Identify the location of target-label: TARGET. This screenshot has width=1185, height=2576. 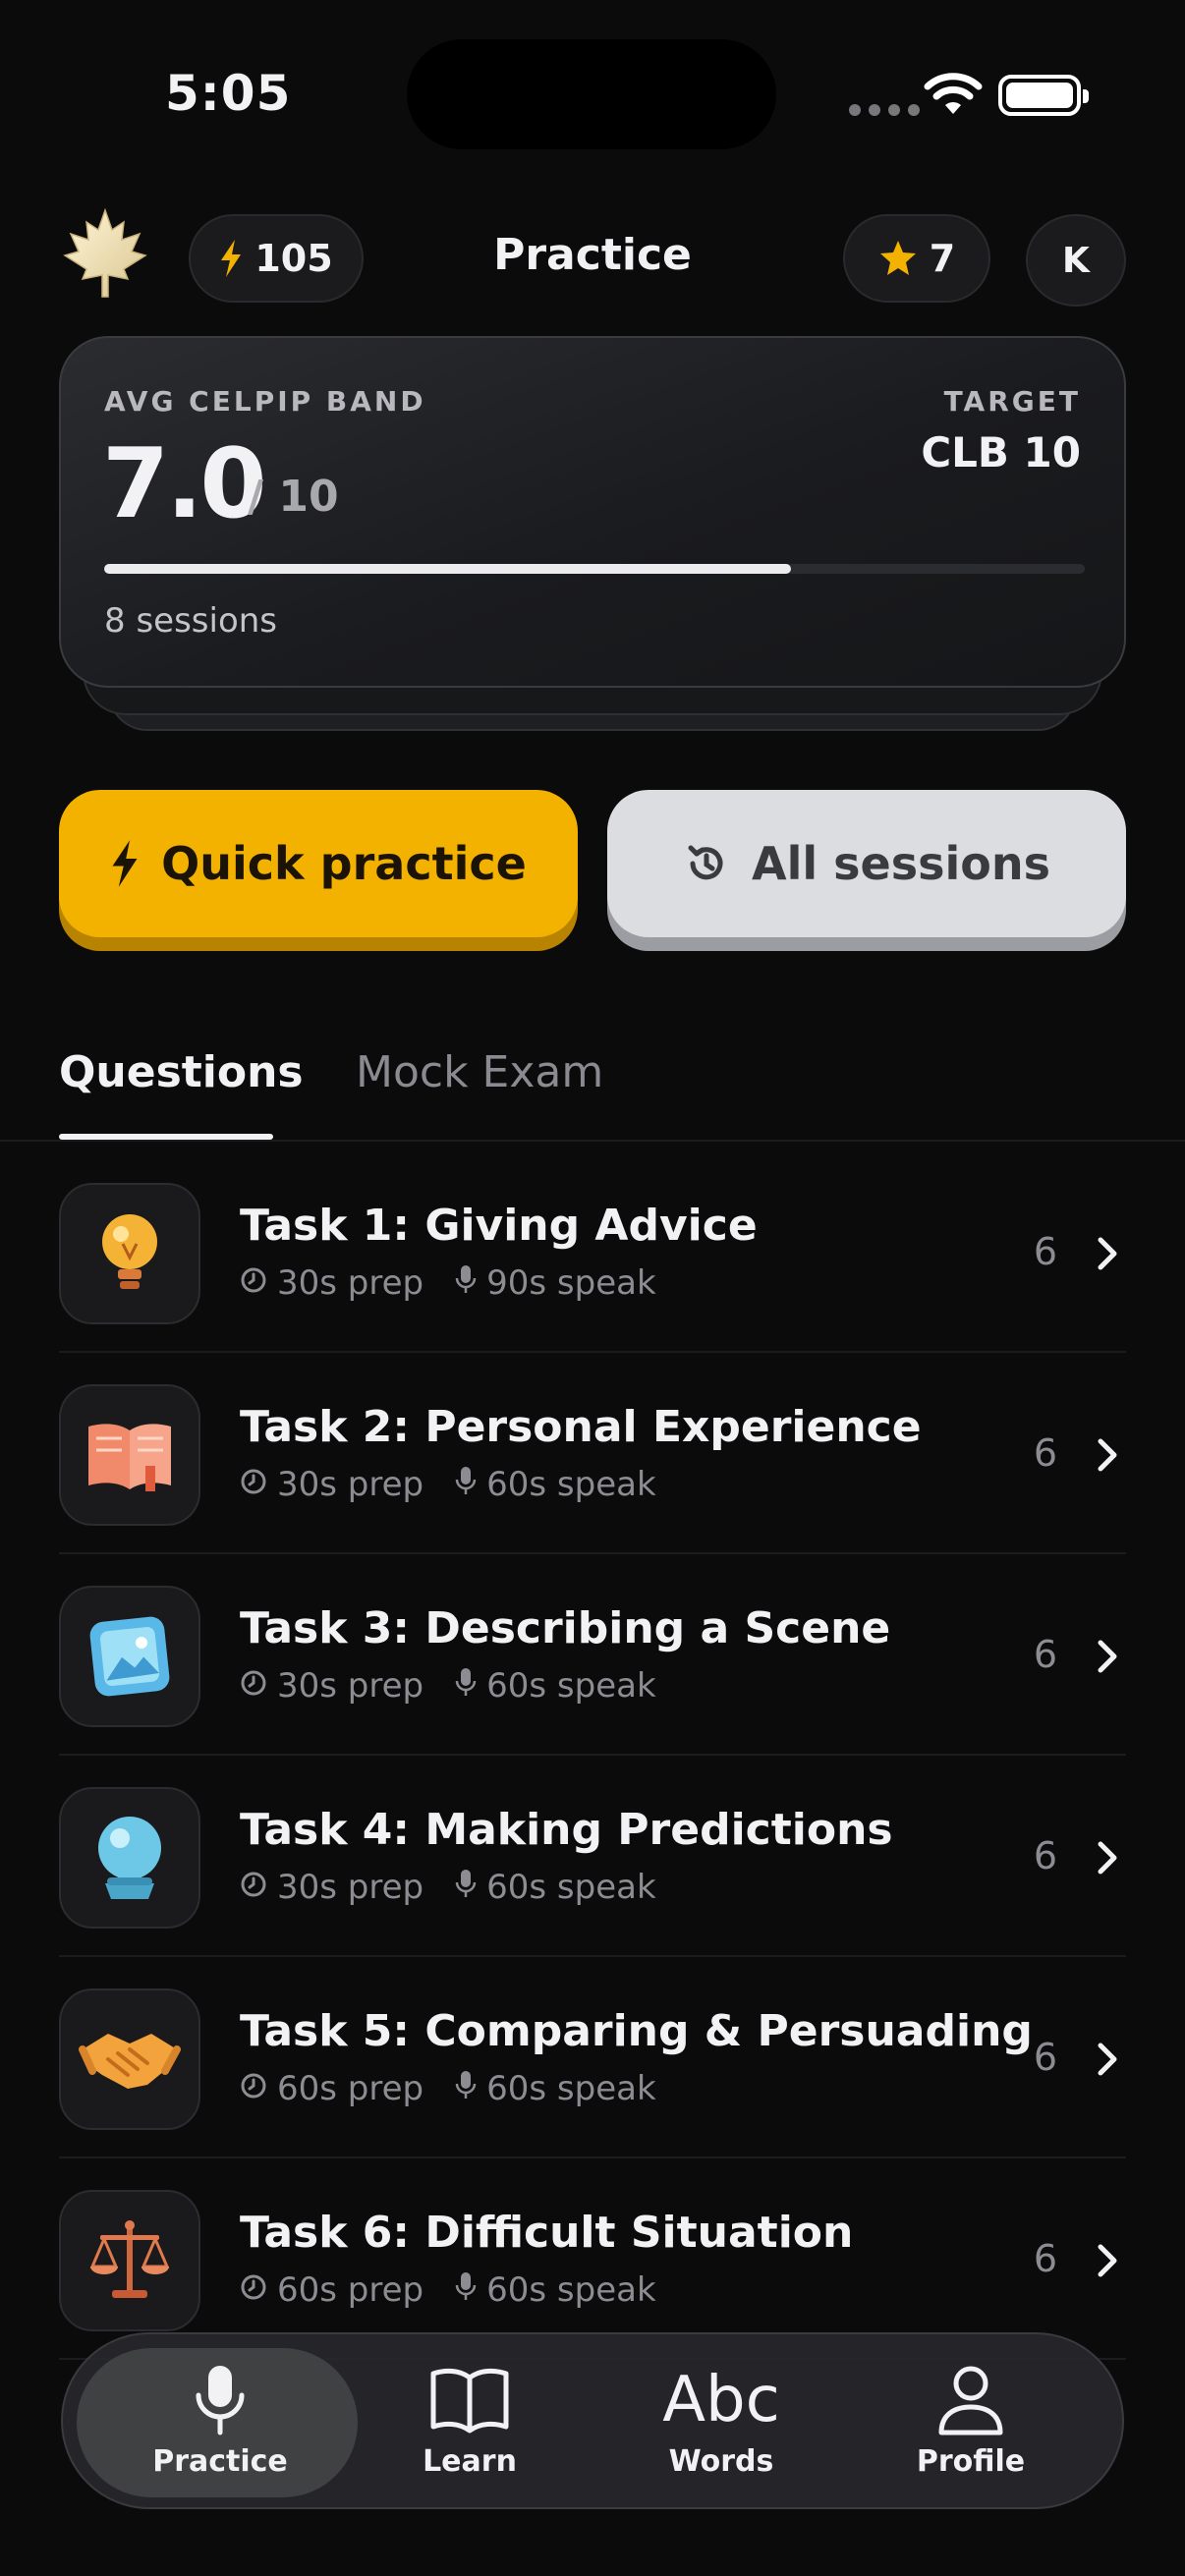
(1012, 401).